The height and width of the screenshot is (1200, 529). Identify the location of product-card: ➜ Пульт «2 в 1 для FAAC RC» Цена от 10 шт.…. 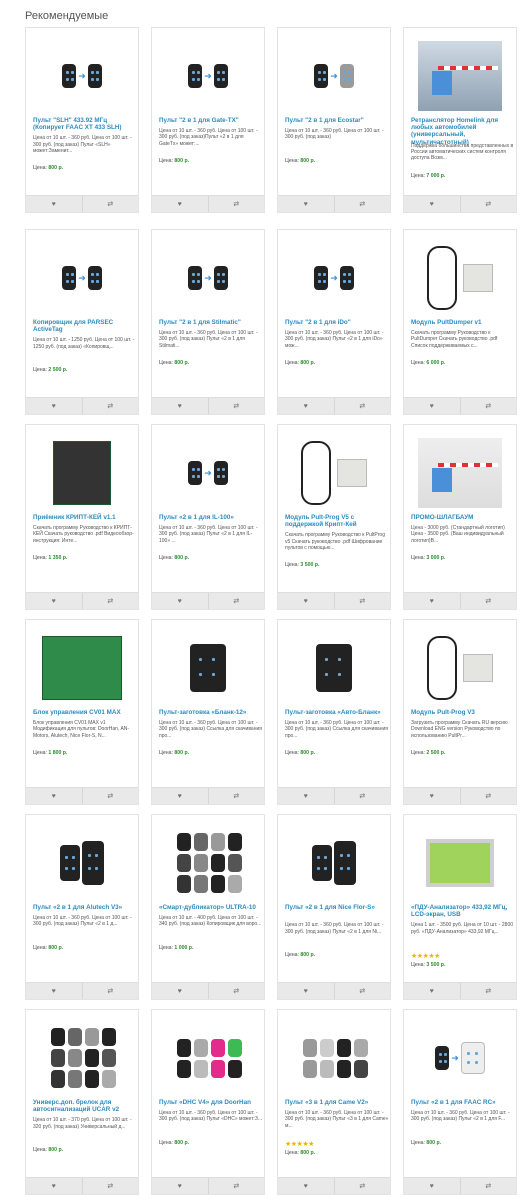
(460, 1102).